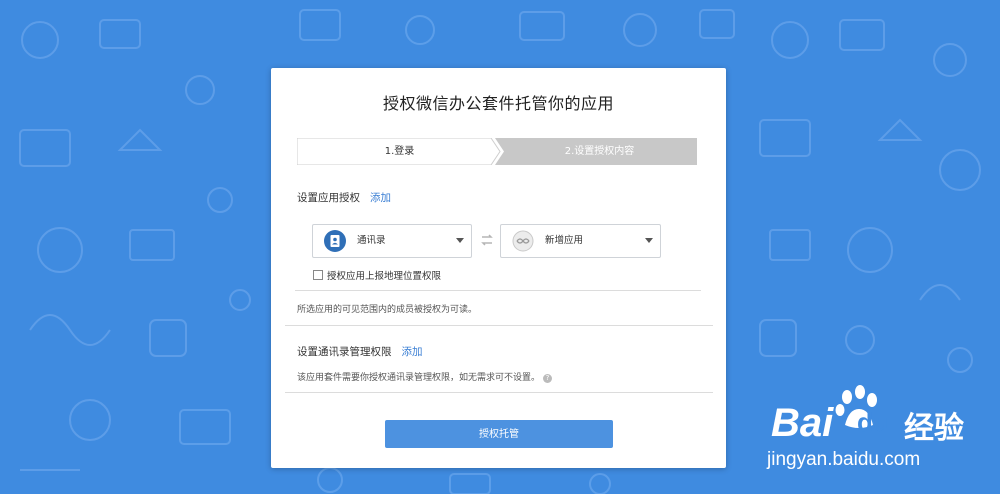 The width and height of the screenshot is (1000, 494). What do you see at coordinates (499, 434) in the screenshot?
I see `authorize-hosting-button: 授权托管` at bounding box center [499, 434].